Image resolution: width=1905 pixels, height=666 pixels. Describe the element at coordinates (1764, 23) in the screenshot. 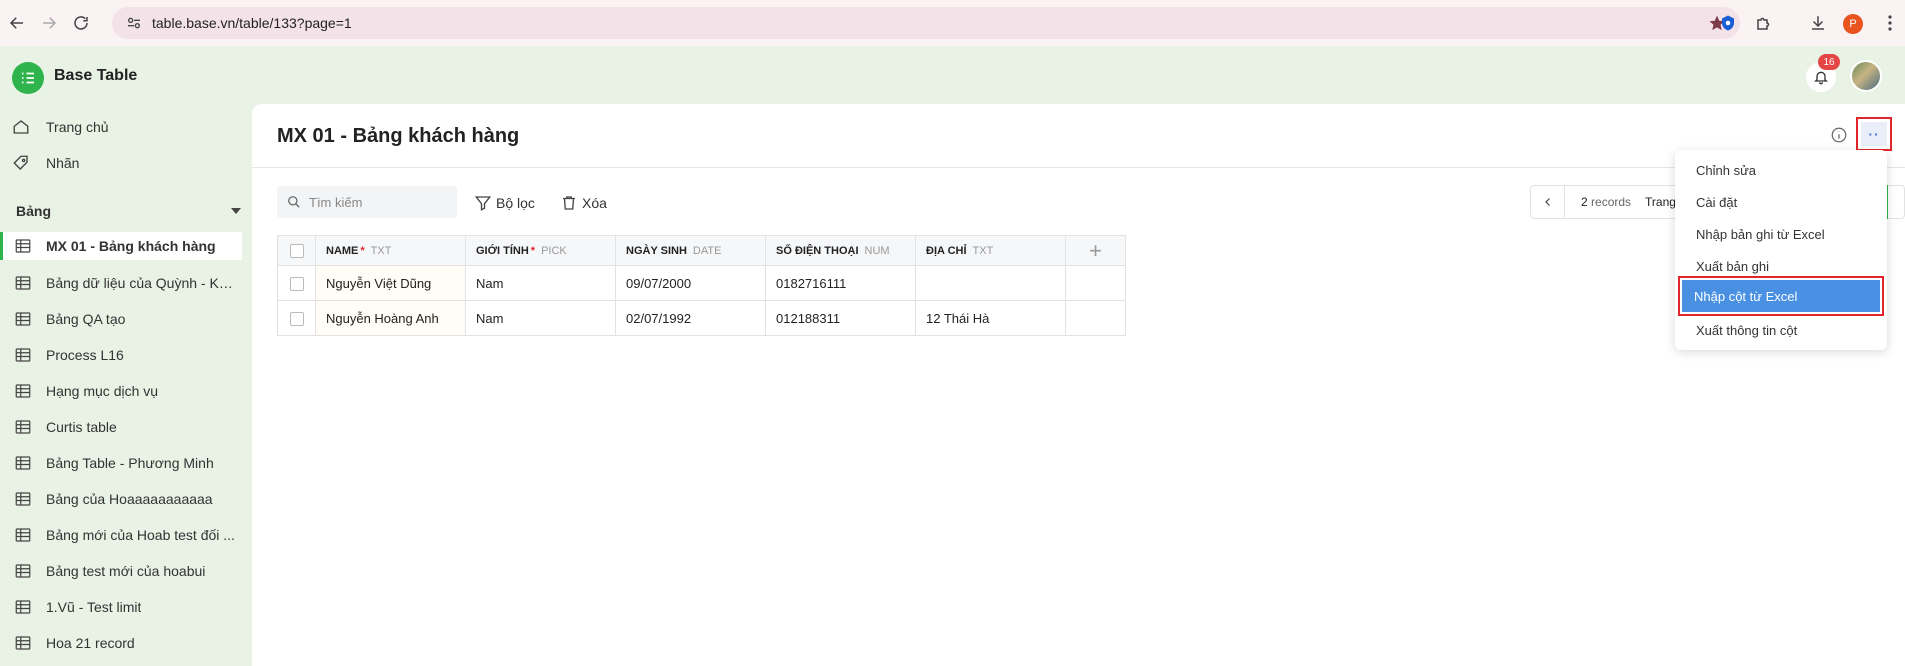

I see `extensions-puzzle-icon` at that location.